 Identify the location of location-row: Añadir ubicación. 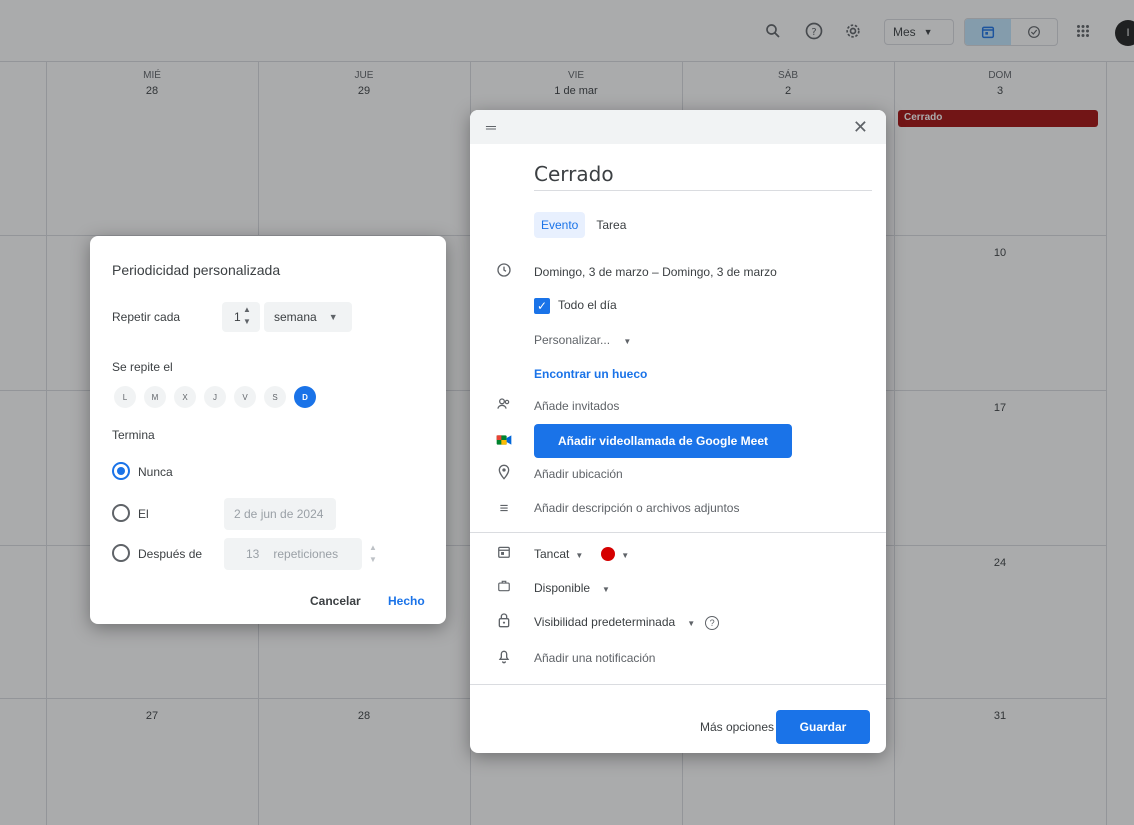
(678, 474).